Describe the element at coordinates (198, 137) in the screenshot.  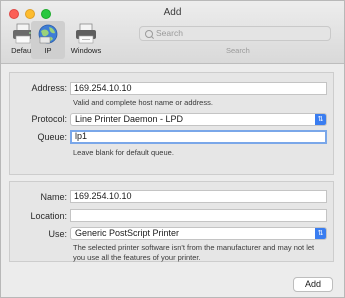
I see `queue-field: lp1` at that location.